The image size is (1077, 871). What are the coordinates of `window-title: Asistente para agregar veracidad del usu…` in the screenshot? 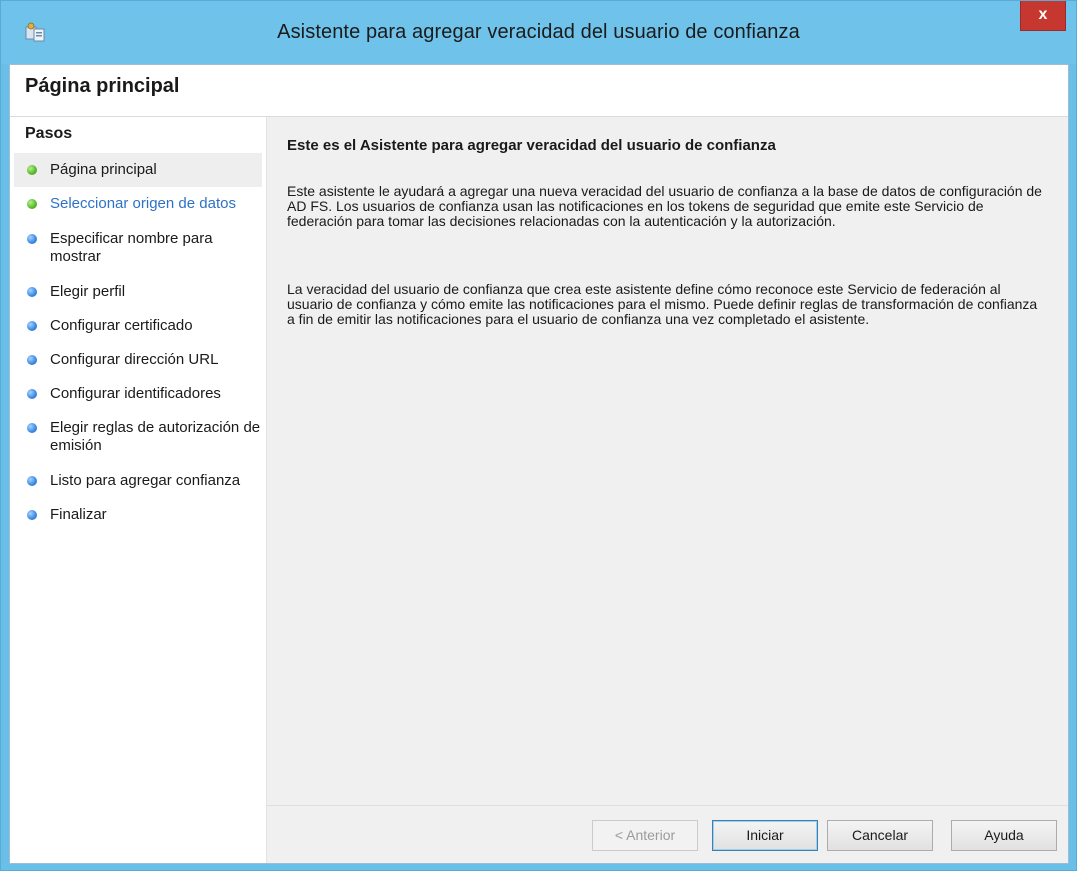 It's located at (538, 32).